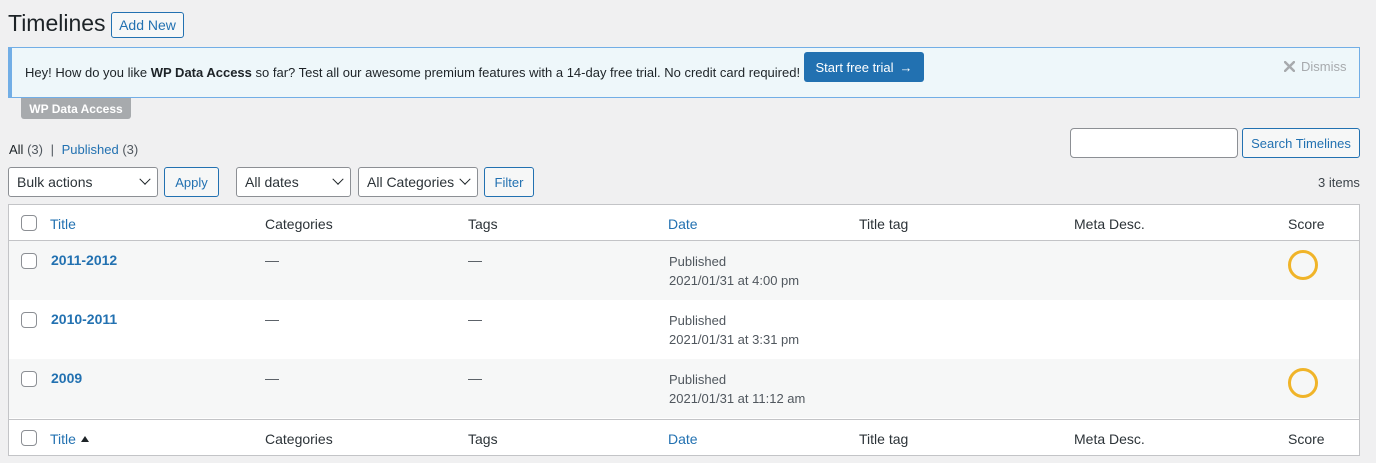 The height and width of the screenshot is (463, 1376). Describe the element at coordinates (1109, 224) in the screenshot. I see `column-meta-desc: Meta Desc.` at that location.